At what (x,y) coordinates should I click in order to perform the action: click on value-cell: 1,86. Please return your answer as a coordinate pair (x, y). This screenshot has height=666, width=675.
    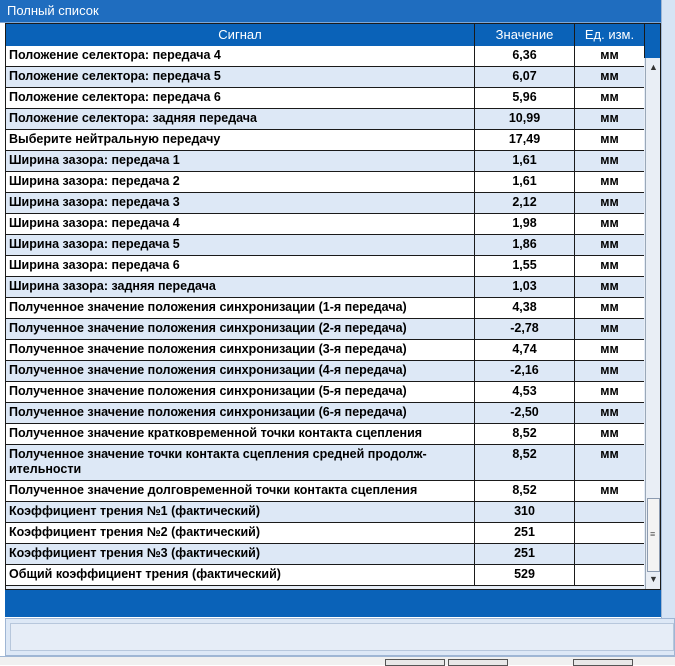
    Looking at the image, I should click on (525, 245).